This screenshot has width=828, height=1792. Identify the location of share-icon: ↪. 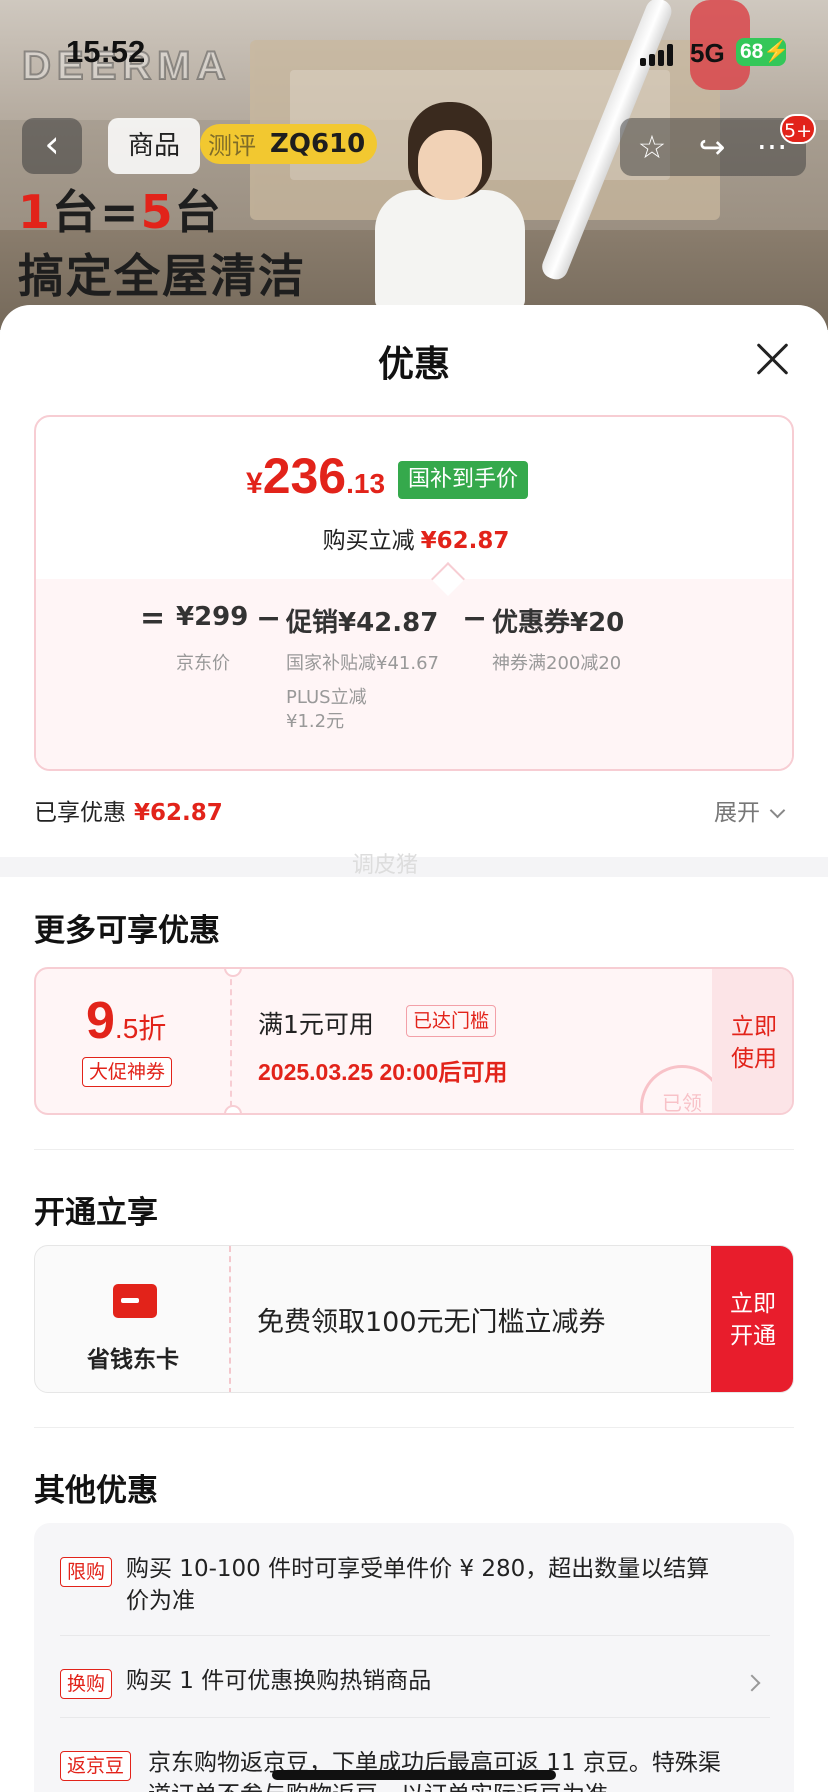
(712, 148).